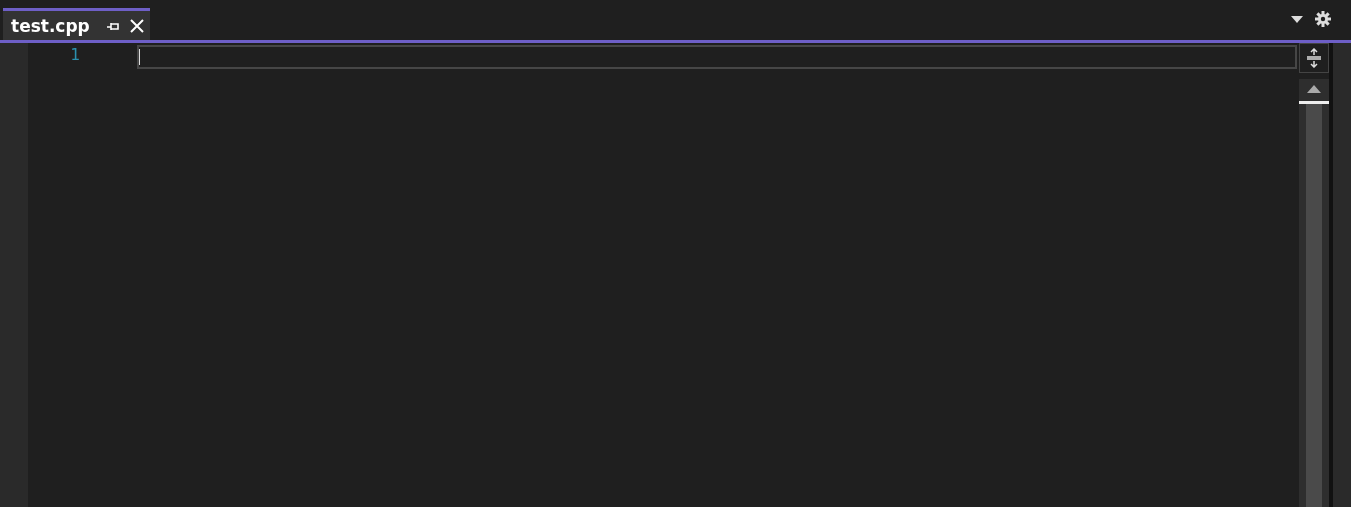 The height and width of the screenshot is (507, 1351). I want to click on vertical-scrollbar, so click(1314, 293).